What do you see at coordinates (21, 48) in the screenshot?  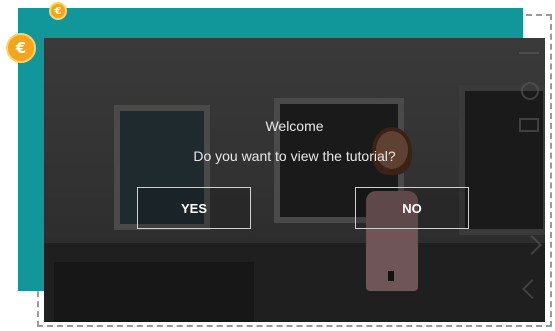 I see `coin-icon-large: €` at bounding box center [21, 48].